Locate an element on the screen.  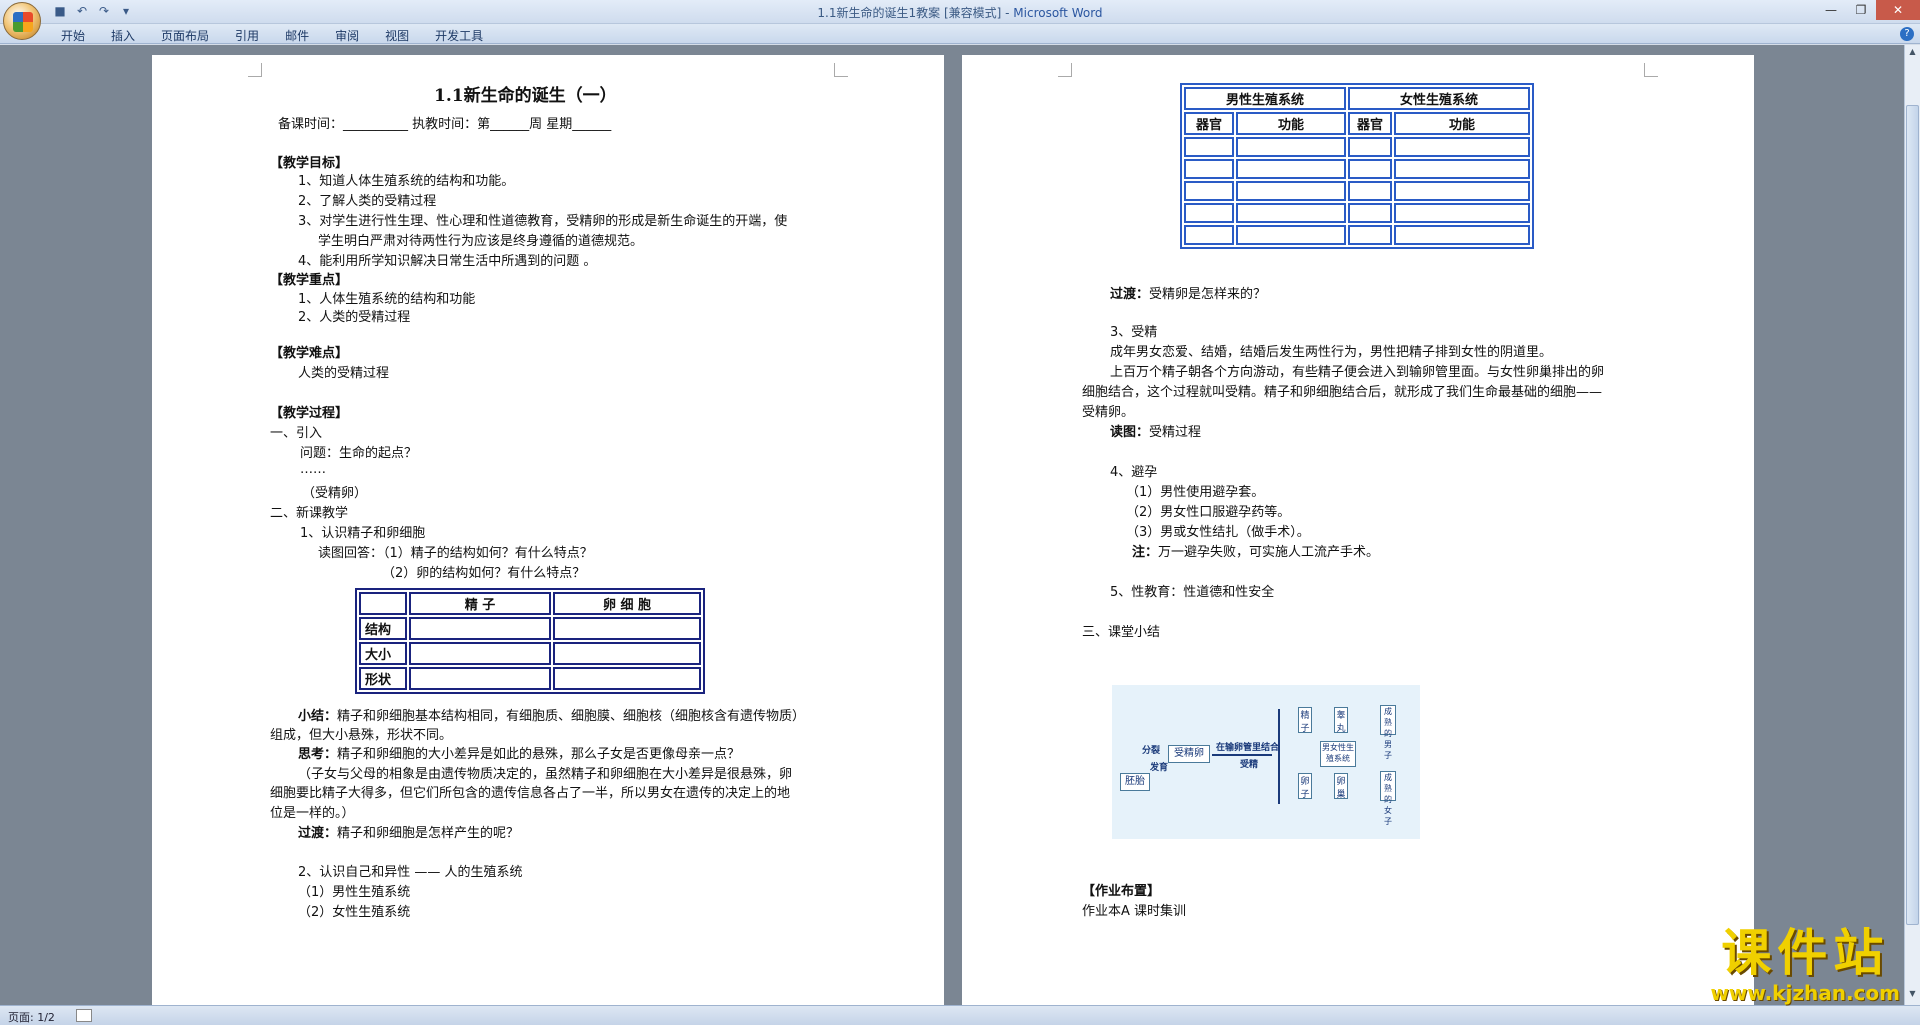
contraception-1: （1）男性使用避孕套。 is located at coordinates (1195, 492).